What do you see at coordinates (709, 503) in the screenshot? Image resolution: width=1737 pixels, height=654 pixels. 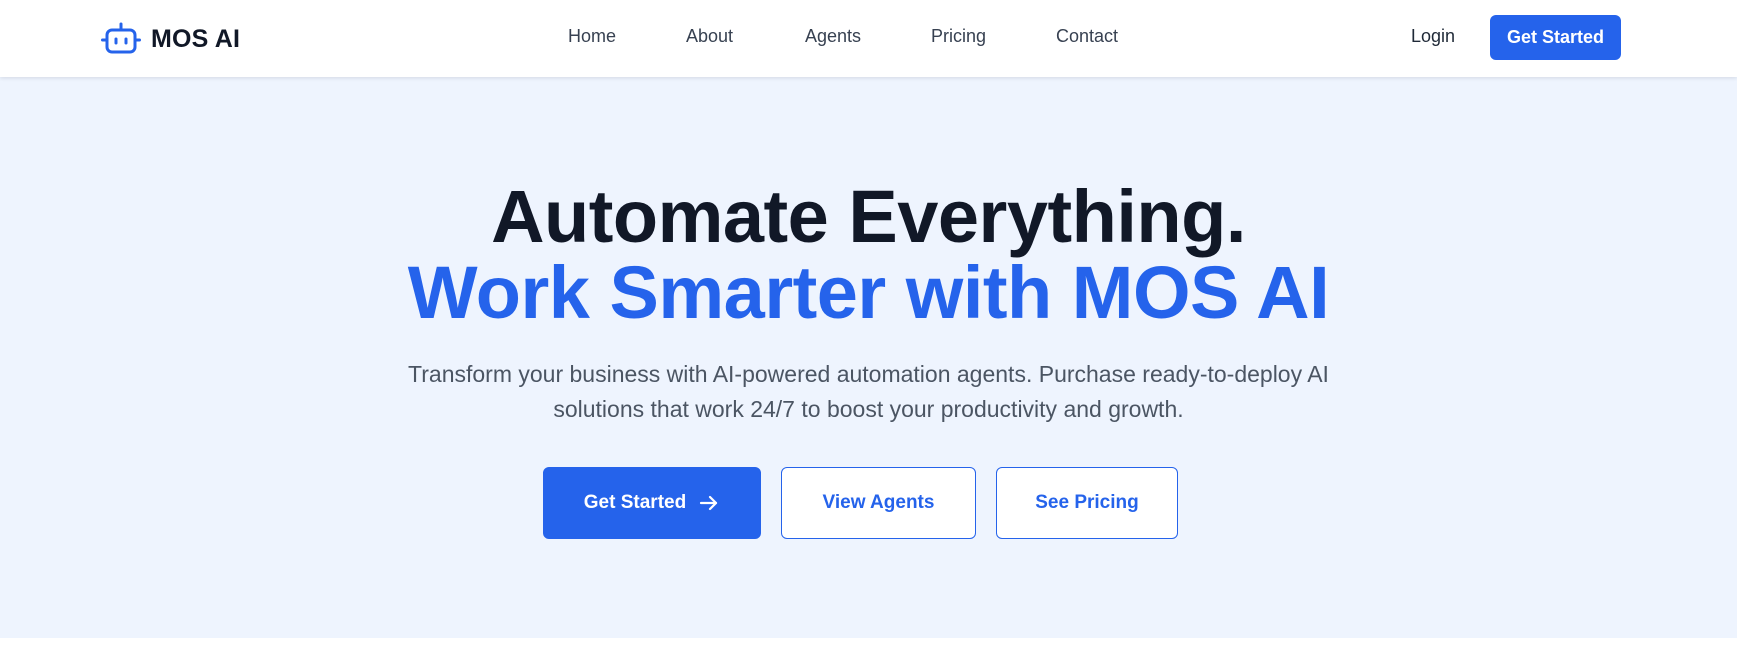 I see `arrow-right-icon` at bounding box center [709, 503].